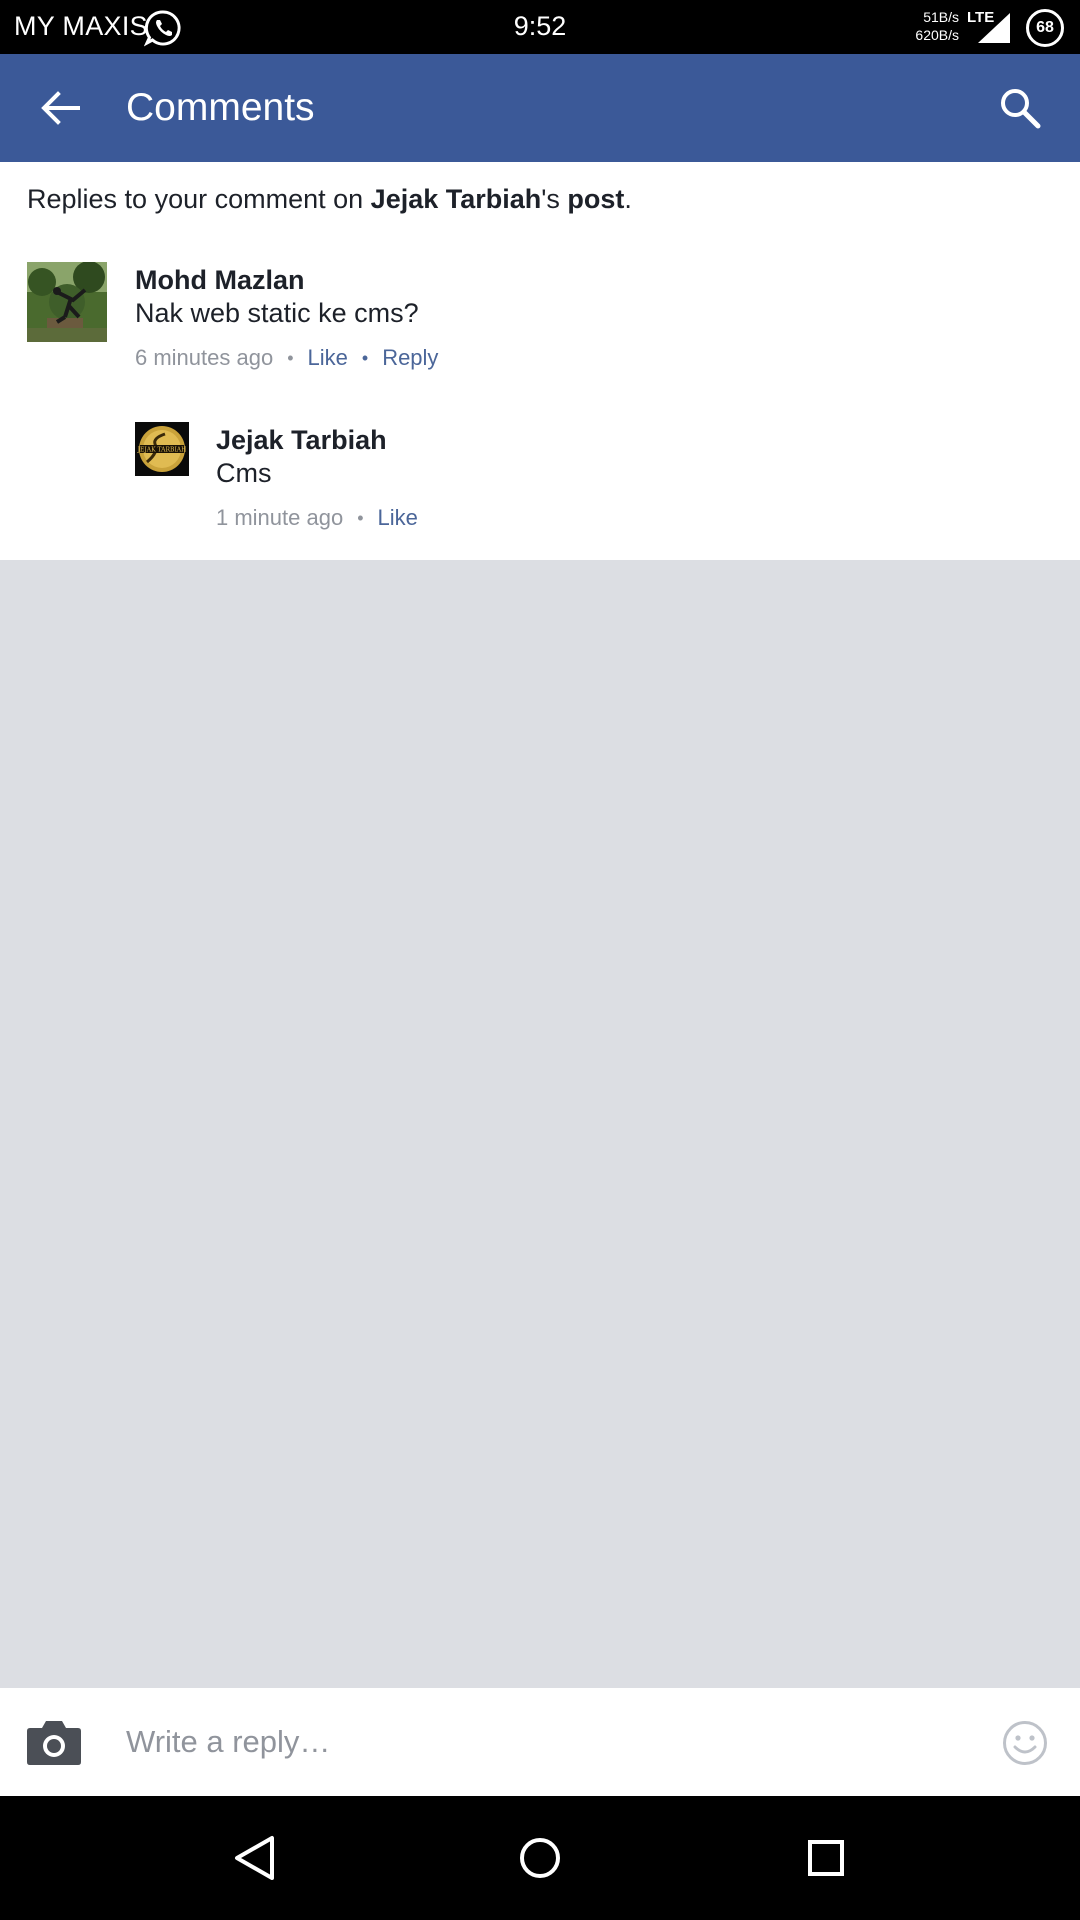  What do you see at coordinates (280, 517) in the screenshot?
I see `comment-timestamp: 1 minute ago` at bounding box center [280, 517].